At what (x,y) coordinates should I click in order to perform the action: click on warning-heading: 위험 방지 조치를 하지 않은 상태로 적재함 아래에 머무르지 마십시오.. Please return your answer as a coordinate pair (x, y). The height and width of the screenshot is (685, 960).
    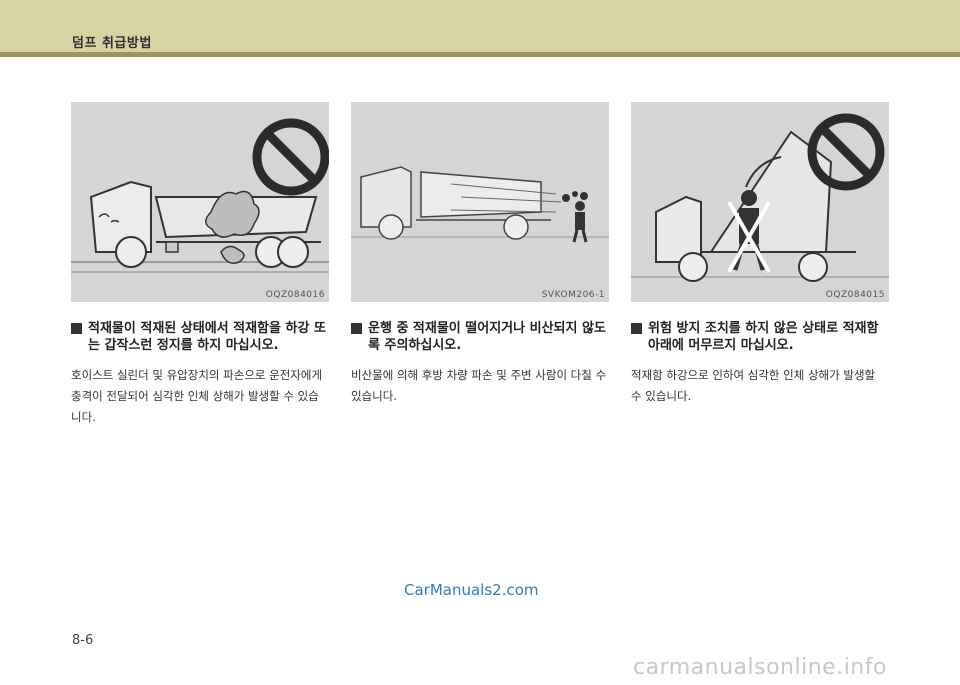
    Looking at the image, I should click on (760, 337).